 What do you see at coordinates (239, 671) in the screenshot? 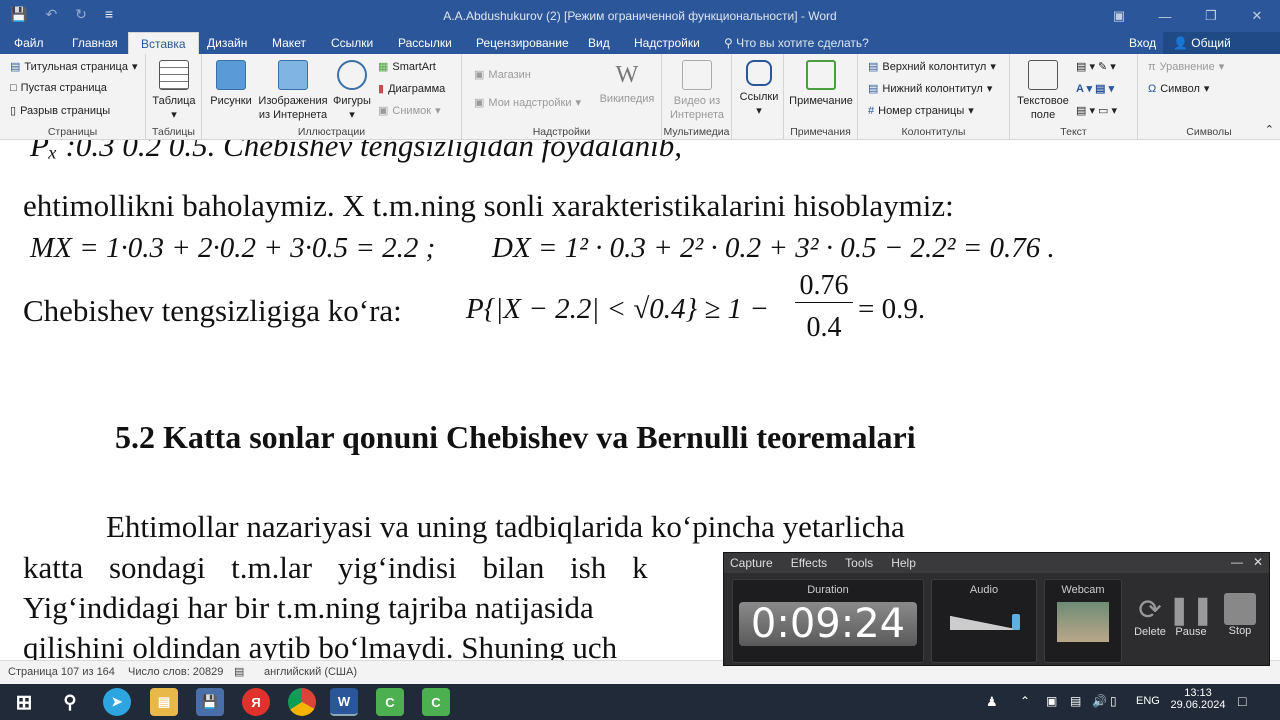
I see `proofing-icon: ▤` at bounding box center [239, 671].